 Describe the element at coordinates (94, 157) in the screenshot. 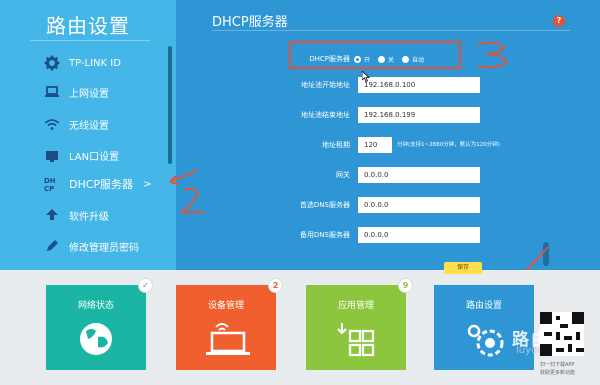

I see `sidebar-item-label: LAN口设置` at that location.